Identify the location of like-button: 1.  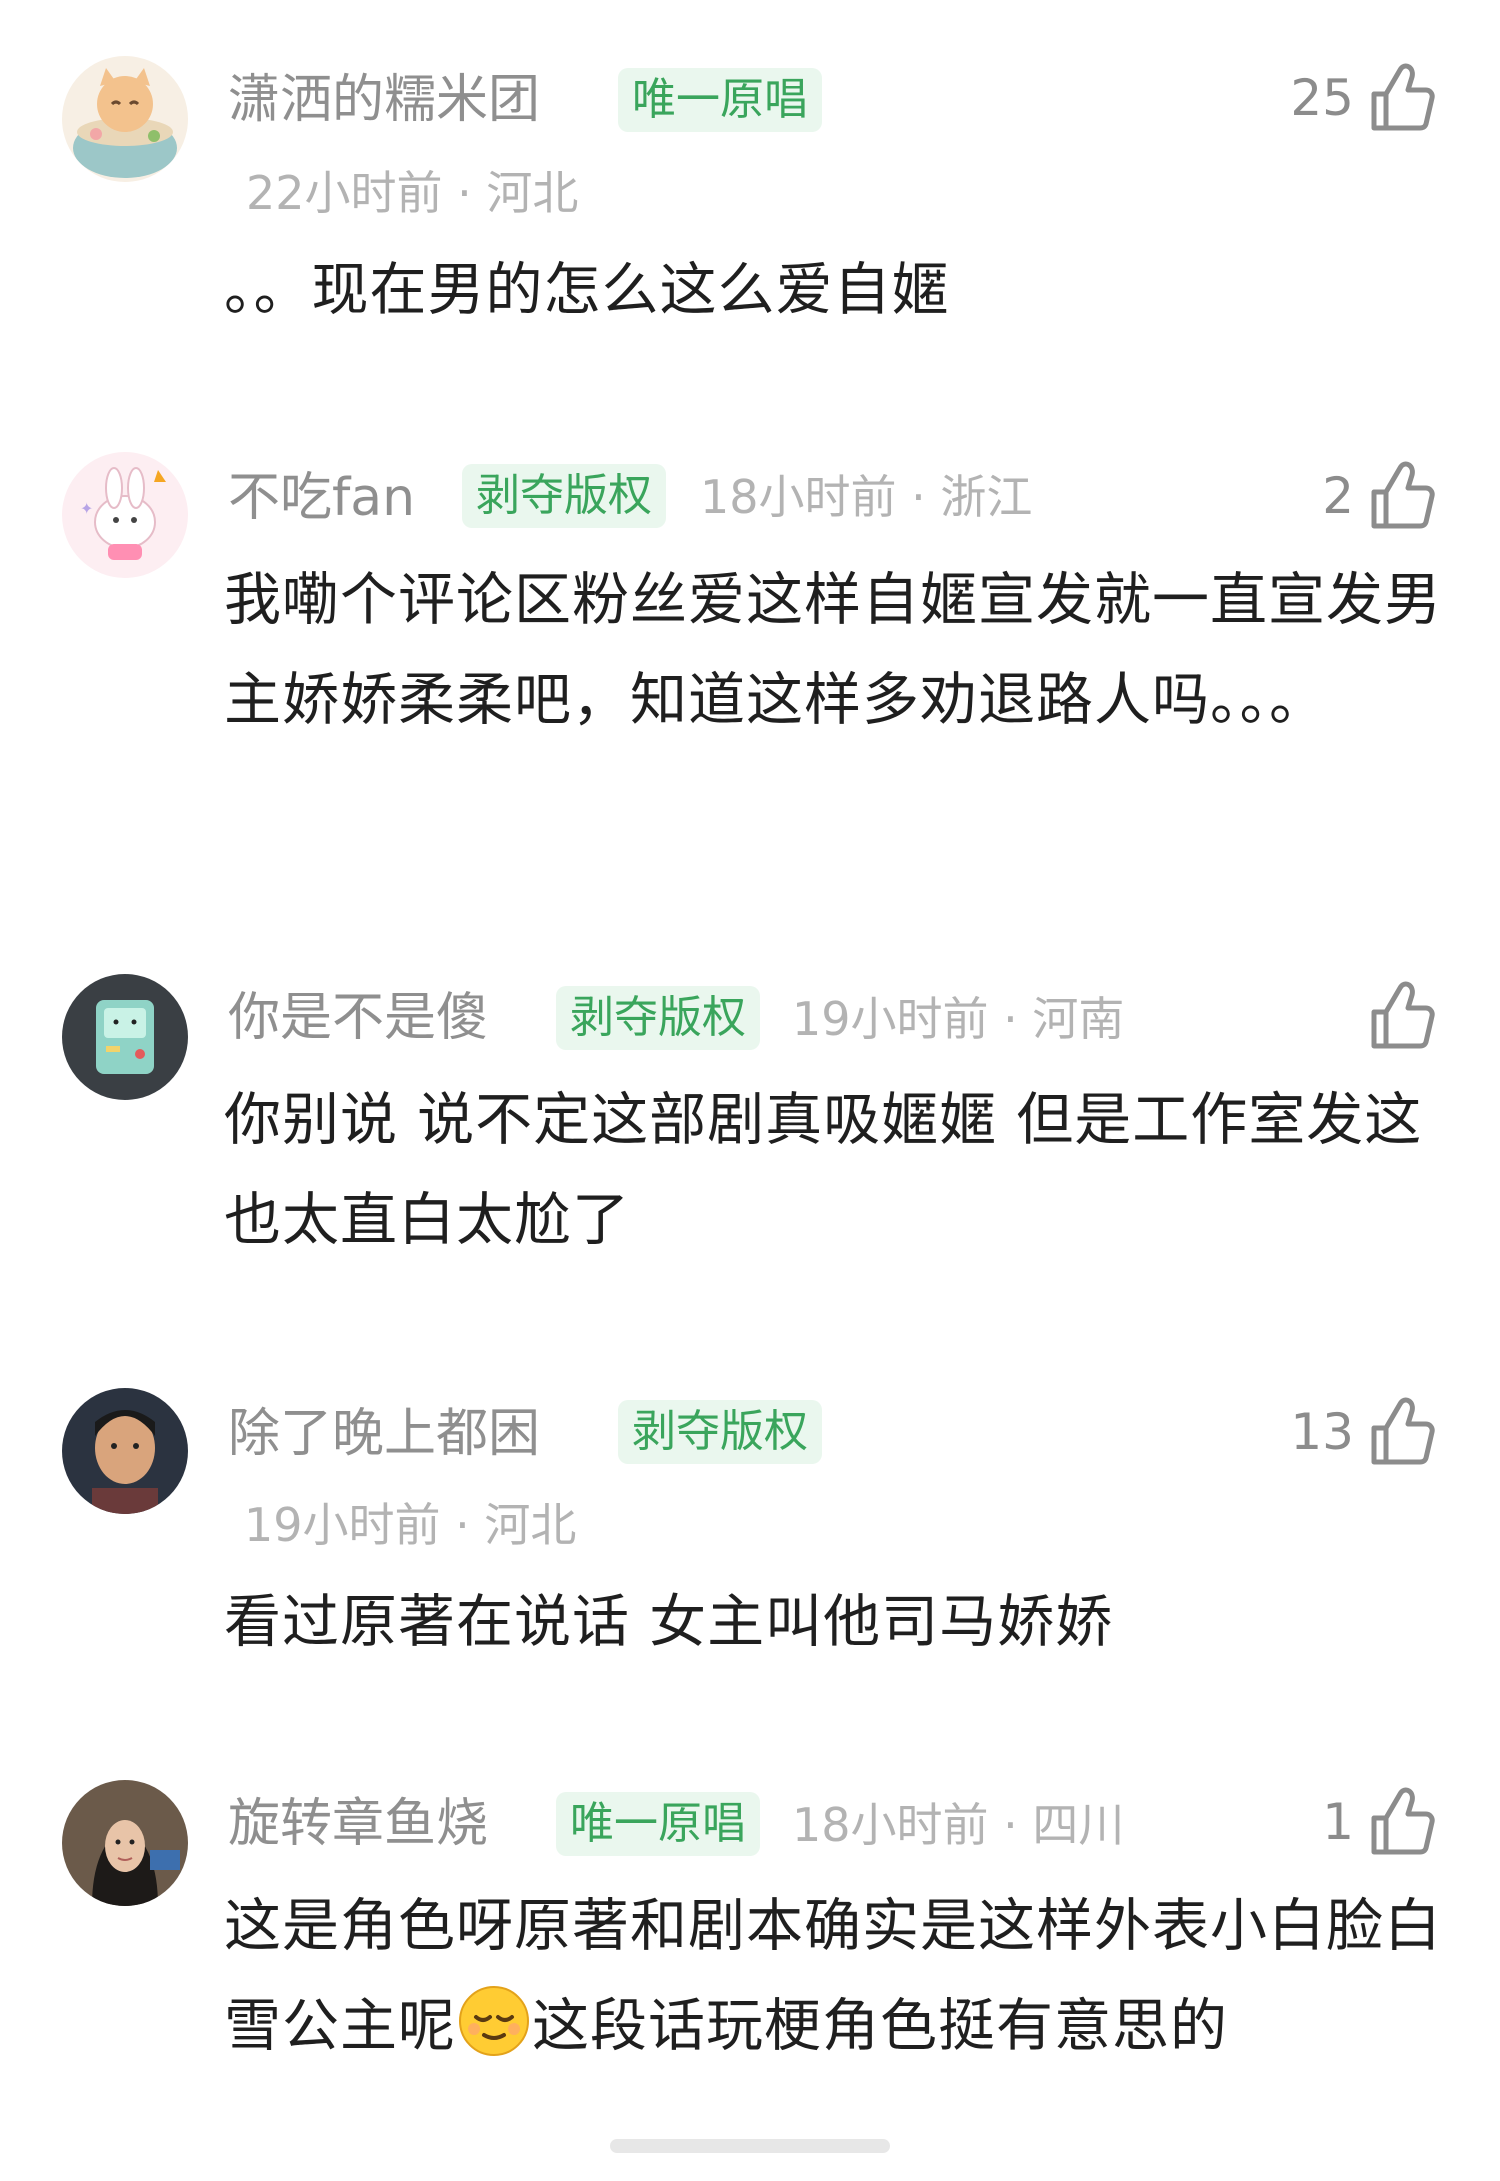
(1379, 1822).